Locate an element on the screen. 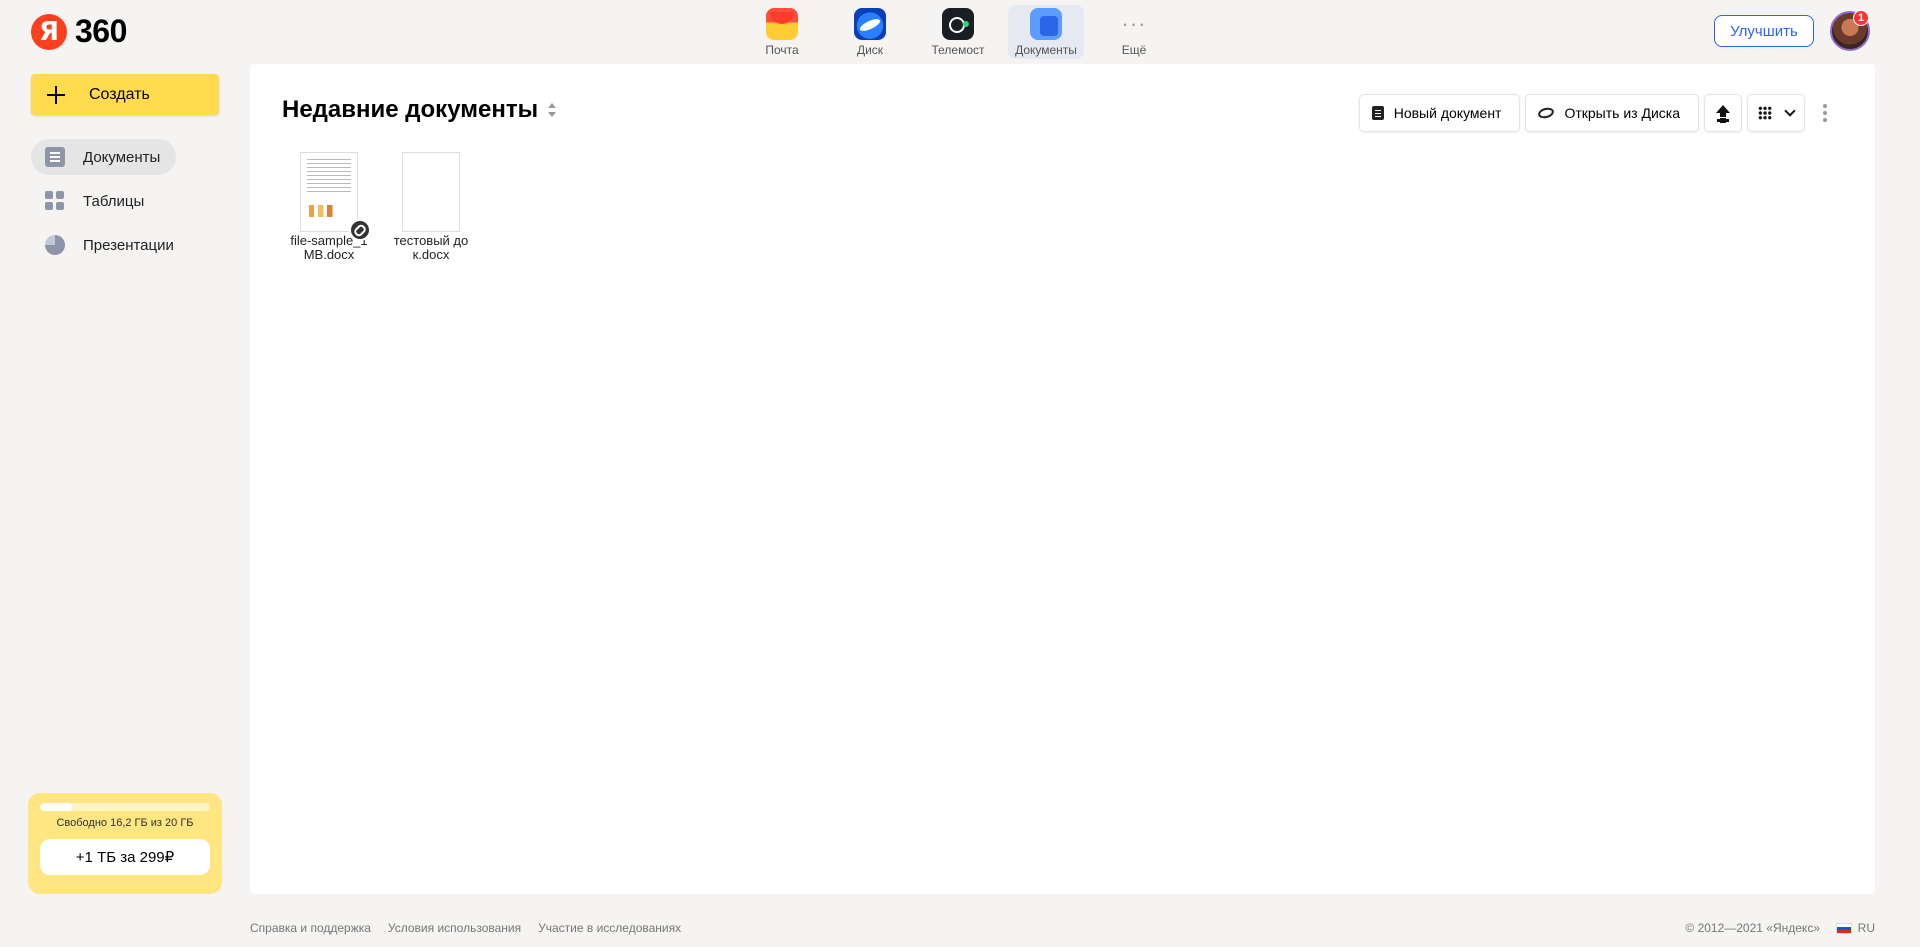 The width and height of the screenshot is (1920, 947). open-from-disk-label: Открыть из Диска is located at coordinates (1622, 113).